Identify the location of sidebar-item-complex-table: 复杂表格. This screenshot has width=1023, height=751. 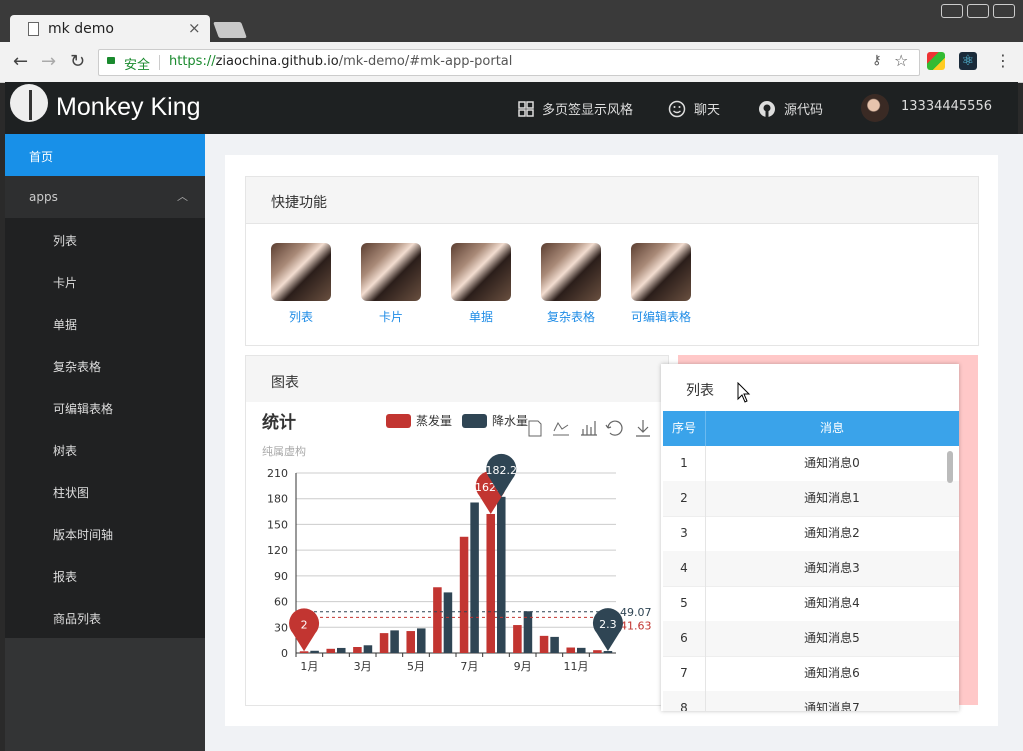
(105, 365).